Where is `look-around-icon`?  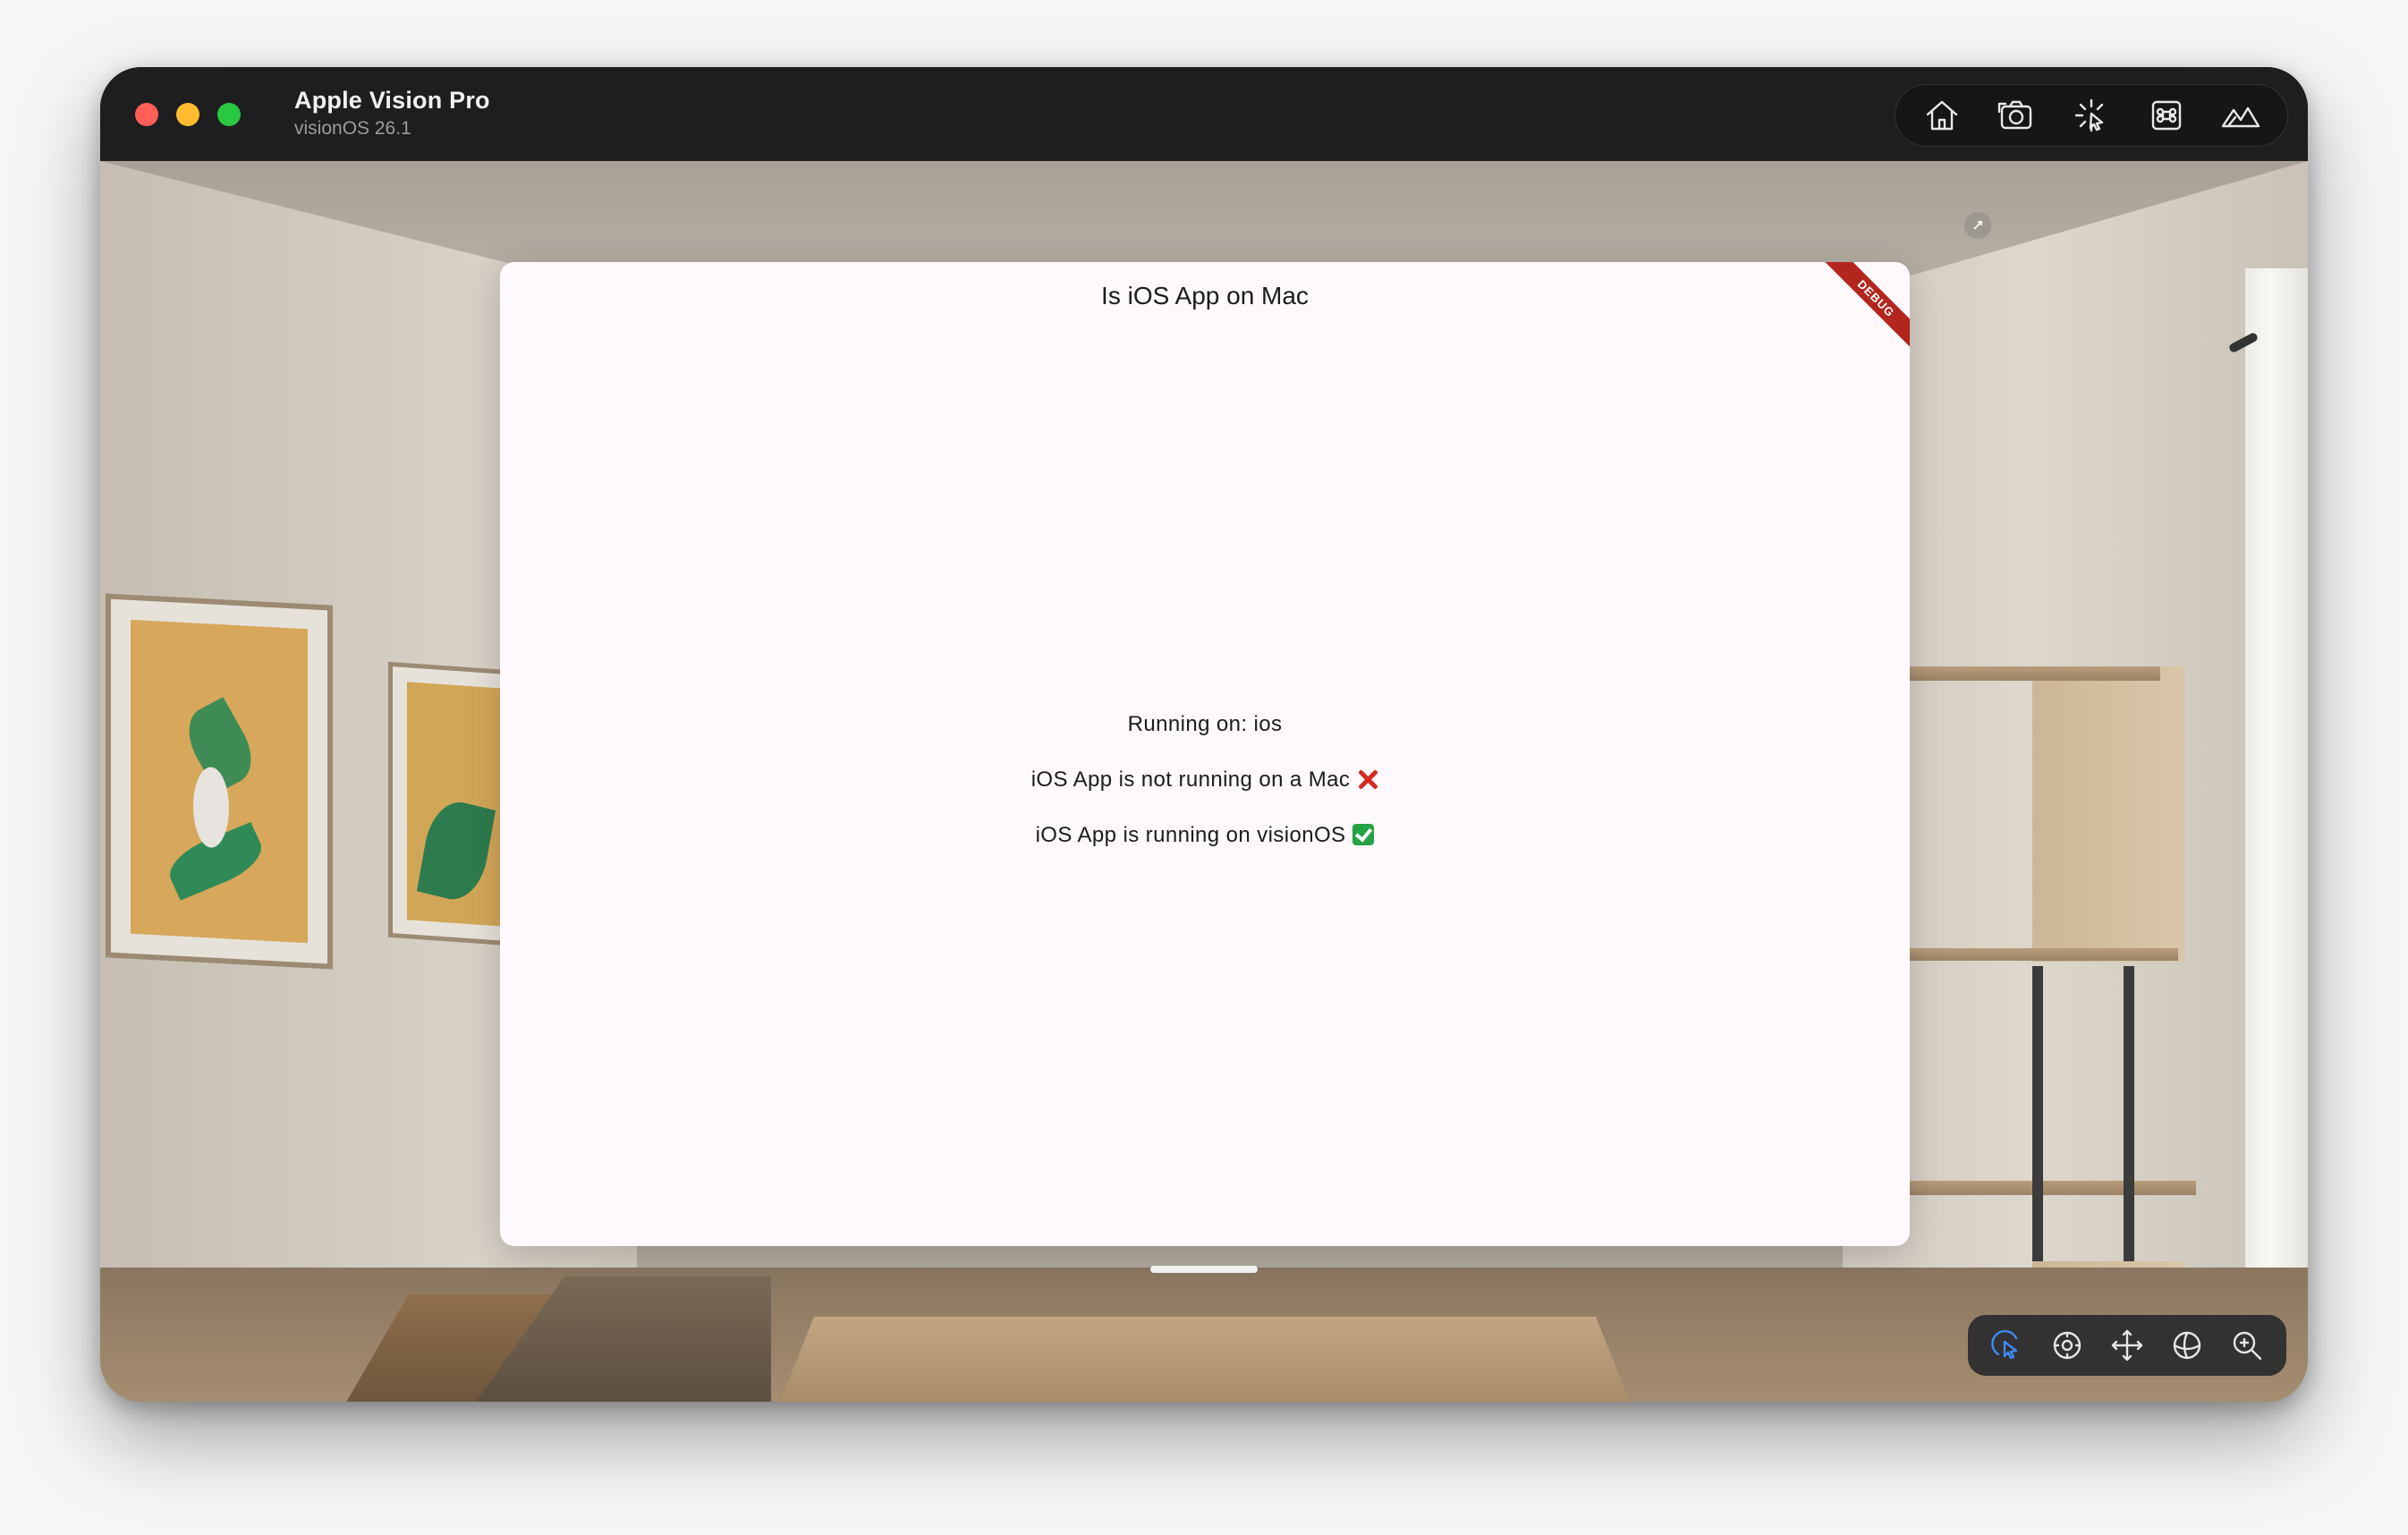 look-around-icon is located at coordinates (2067, 1346).